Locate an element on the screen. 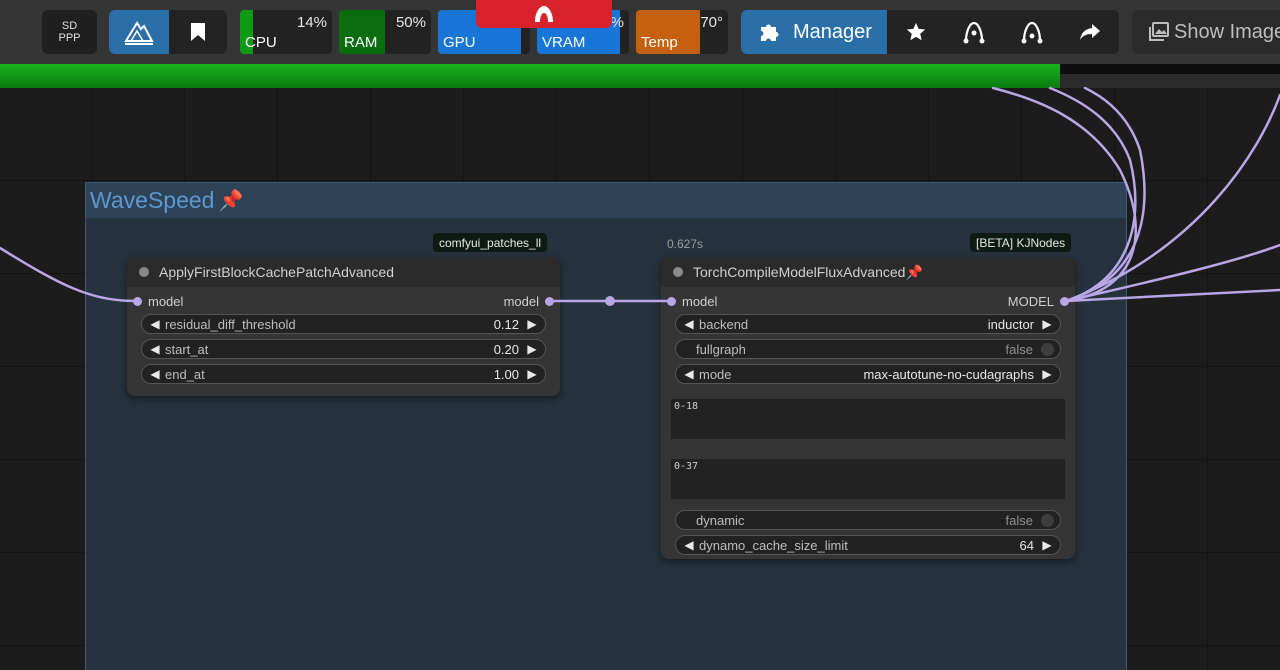 This screenshot has height=670, width=1280. widget-name: dynamic is located at coordinates (720, 520).